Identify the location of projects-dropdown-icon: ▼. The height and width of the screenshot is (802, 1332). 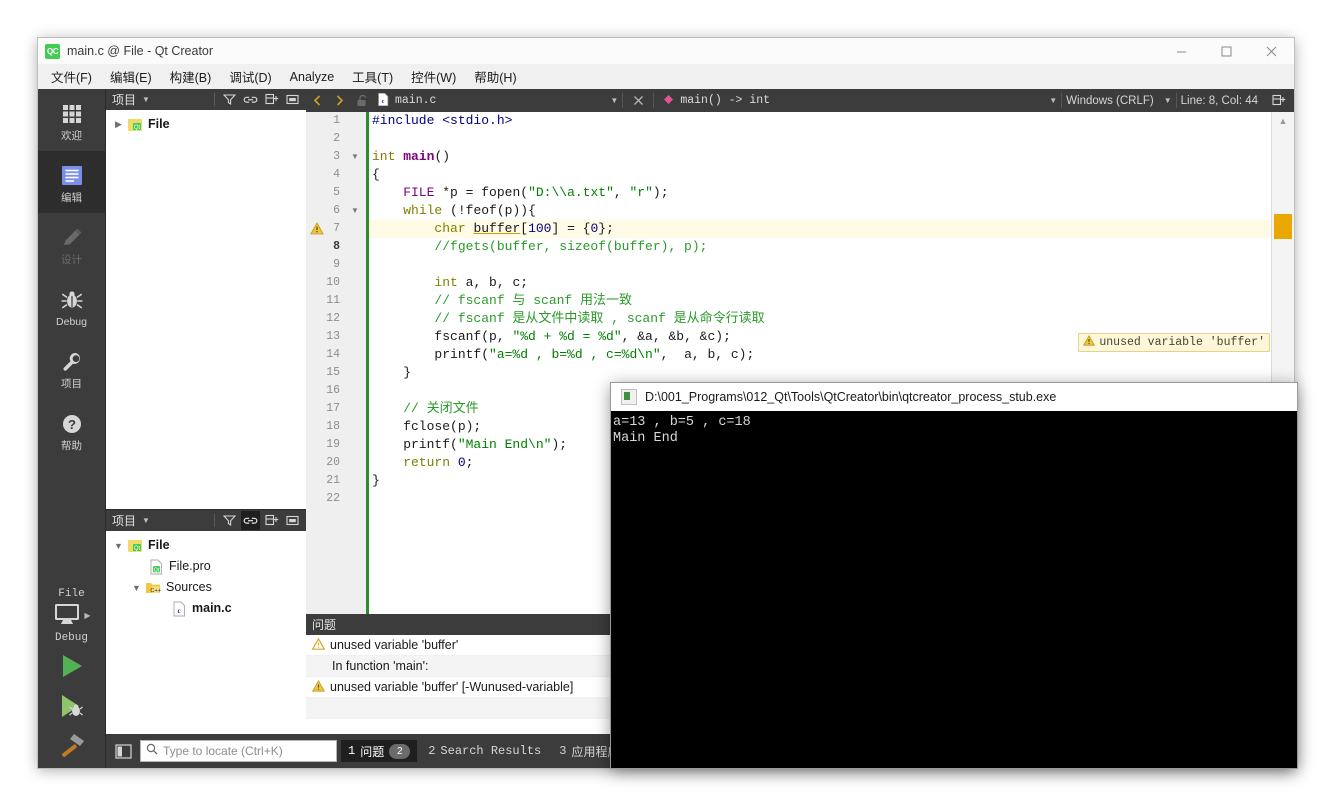
(146, 99).